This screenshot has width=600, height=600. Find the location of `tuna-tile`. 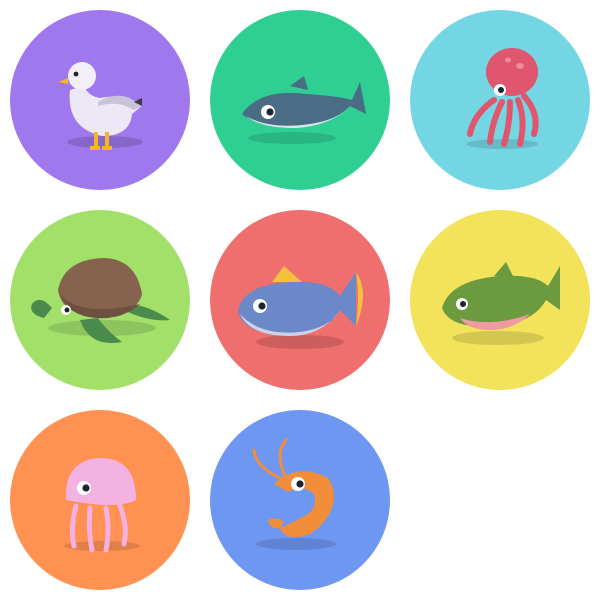

tuna-tile is located at coordinates (300, 300).